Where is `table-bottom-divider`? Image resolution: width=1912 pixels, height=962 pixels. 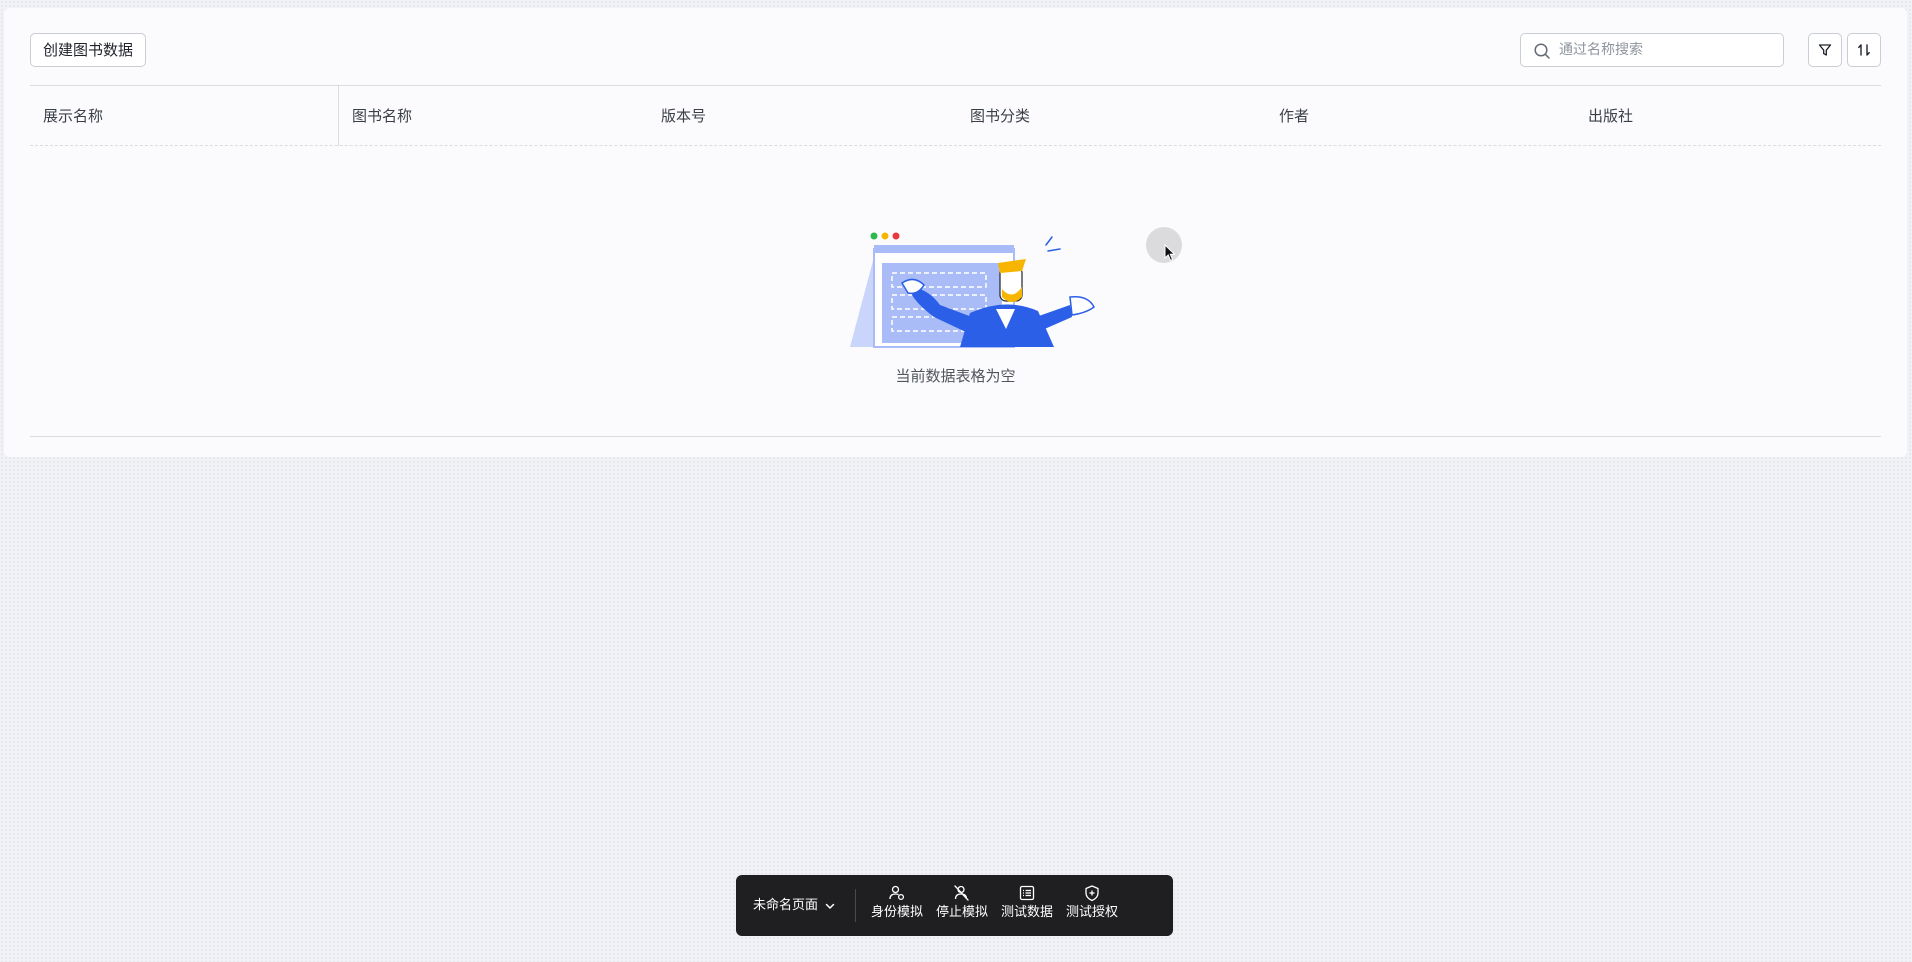
table-bottom-divider is located at coordinates (955, 436).